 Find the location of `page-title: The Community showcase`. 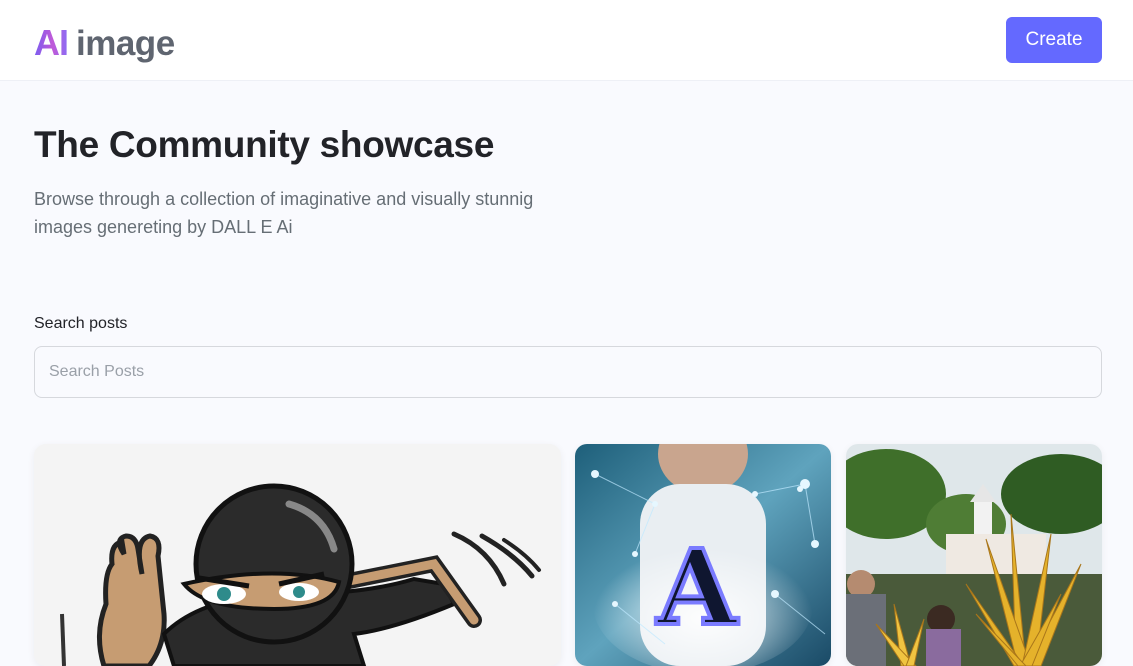

page-title: The Community showcase is located at coordinates (264, 144).